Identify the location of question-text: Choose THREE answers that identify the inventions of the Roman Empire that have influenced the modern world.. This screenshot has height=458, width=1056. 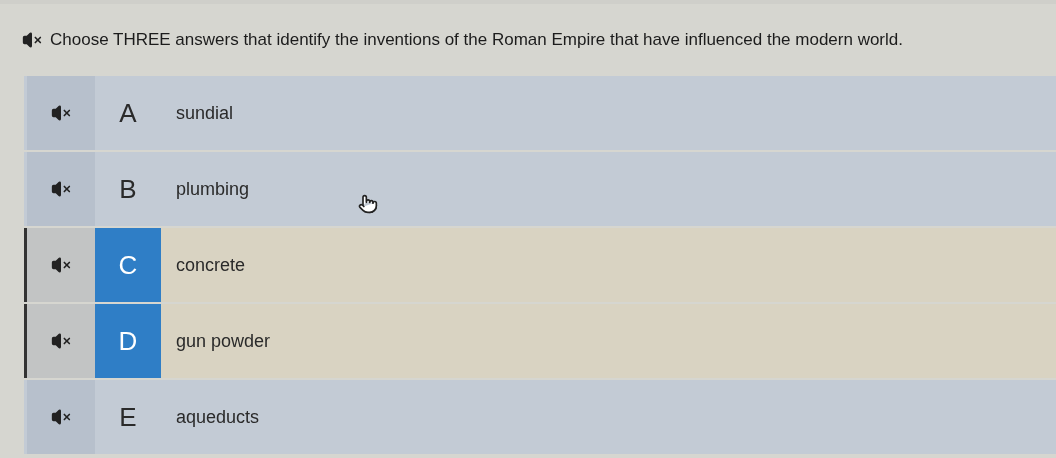
(476, 40).